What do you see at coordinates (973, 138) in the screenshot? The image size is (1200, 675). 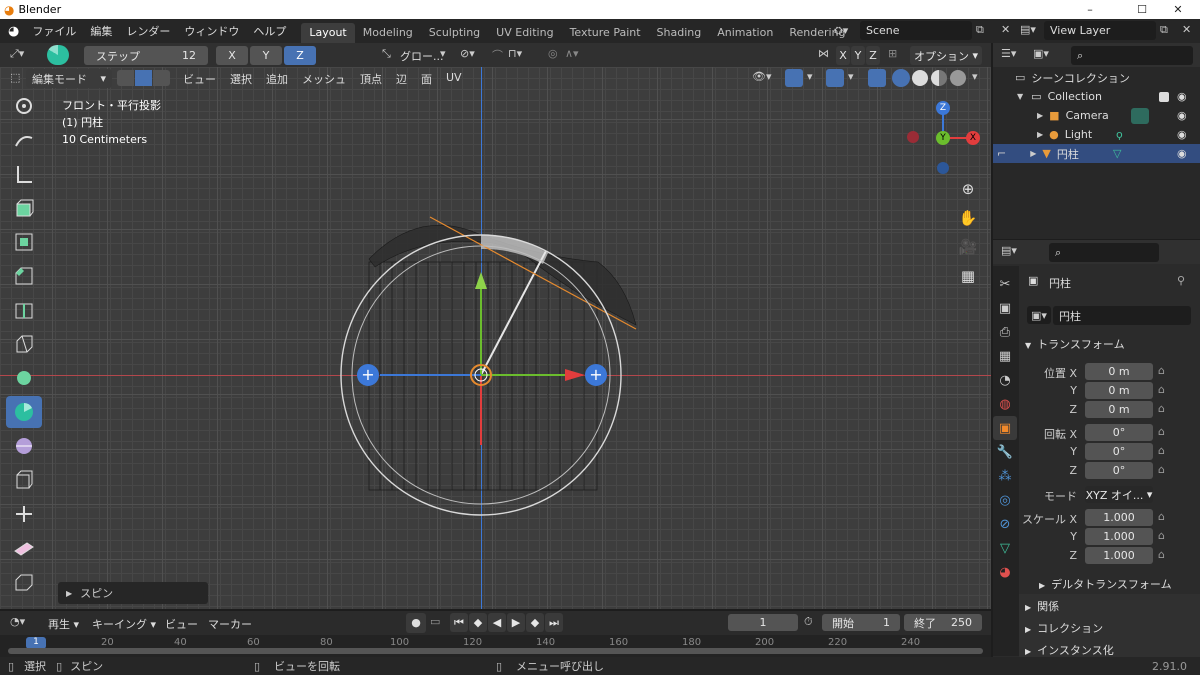 I see `gizmo-x: X` at bounding box center [973, 138].